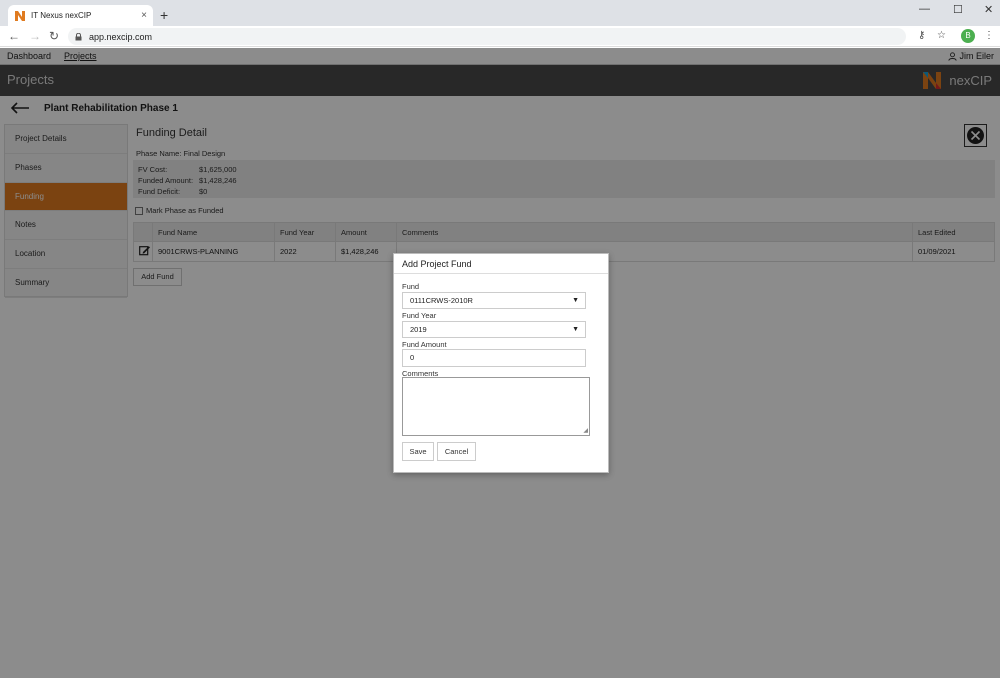  Describe the element at coordinates (501, 264) in the screenshot. I see `dialog-title: Add Project Fund` at that location.